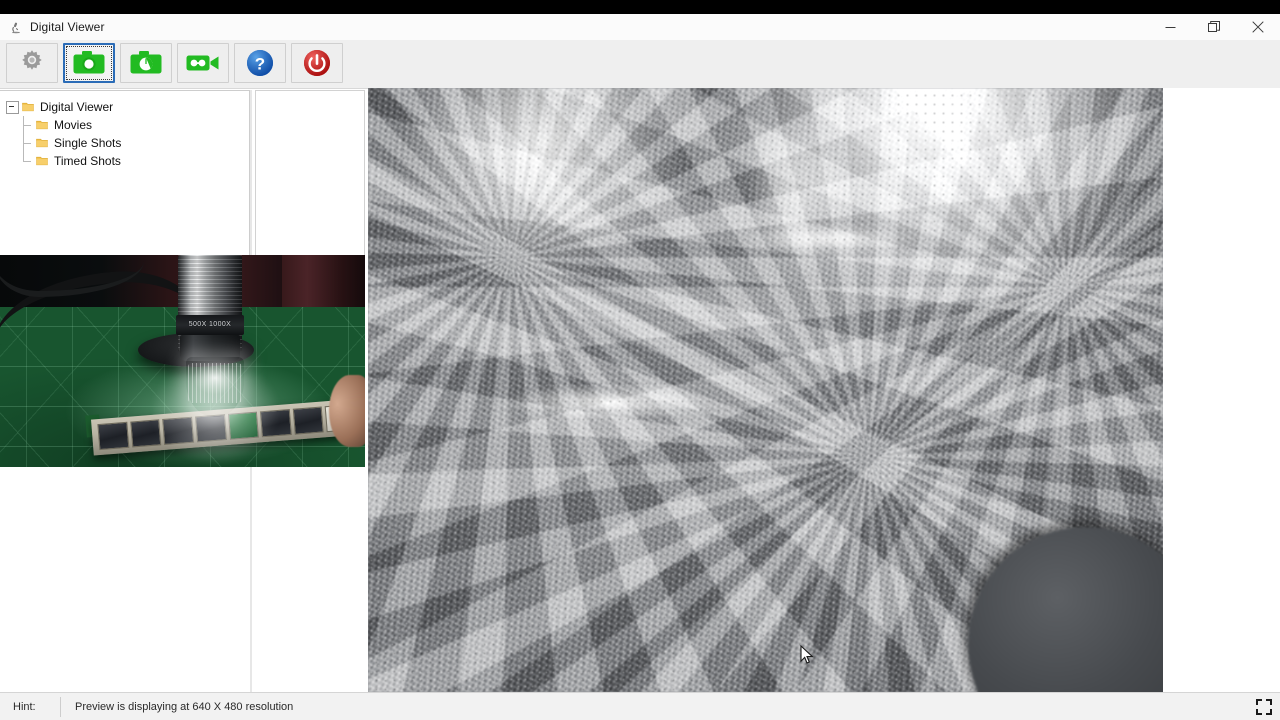  I want to click on record-video-button, so click(203, 63).